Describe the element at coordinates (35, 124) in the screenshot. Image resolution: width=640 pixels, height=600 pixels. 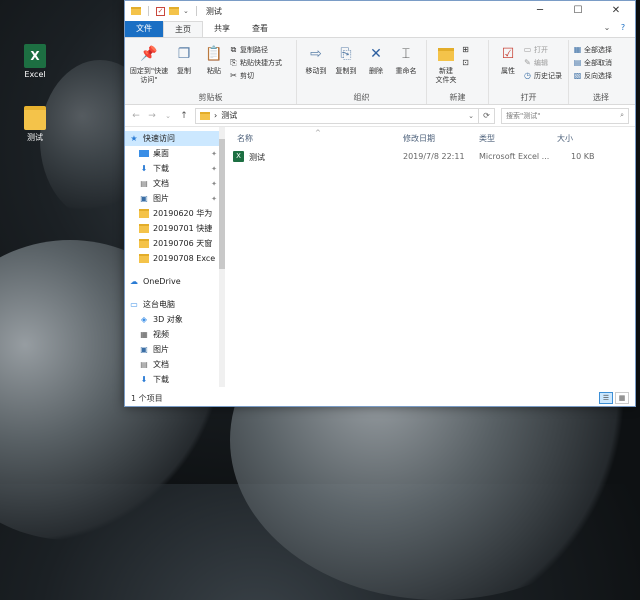
I see `desktop-icon-folder: 测试` at that location.